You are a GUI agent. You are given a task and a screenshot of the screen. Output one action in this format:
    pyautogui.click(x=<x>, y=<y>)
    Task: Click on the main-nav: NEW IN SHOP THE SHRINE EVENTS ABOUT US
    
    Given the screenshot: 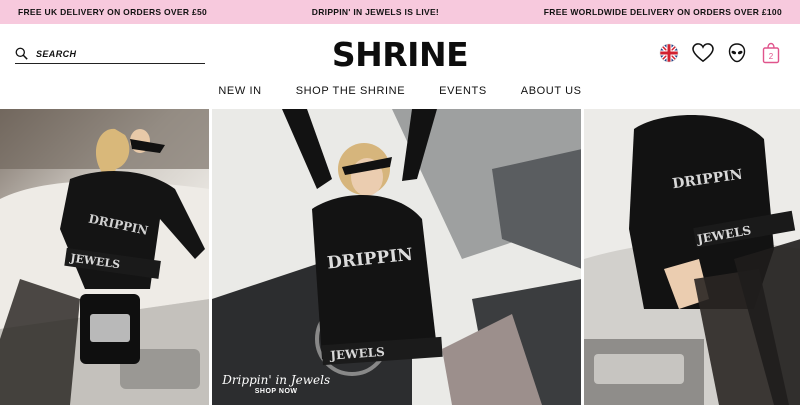 What is the action you would take?
    pyautogui.click(x=400, y=95)
    